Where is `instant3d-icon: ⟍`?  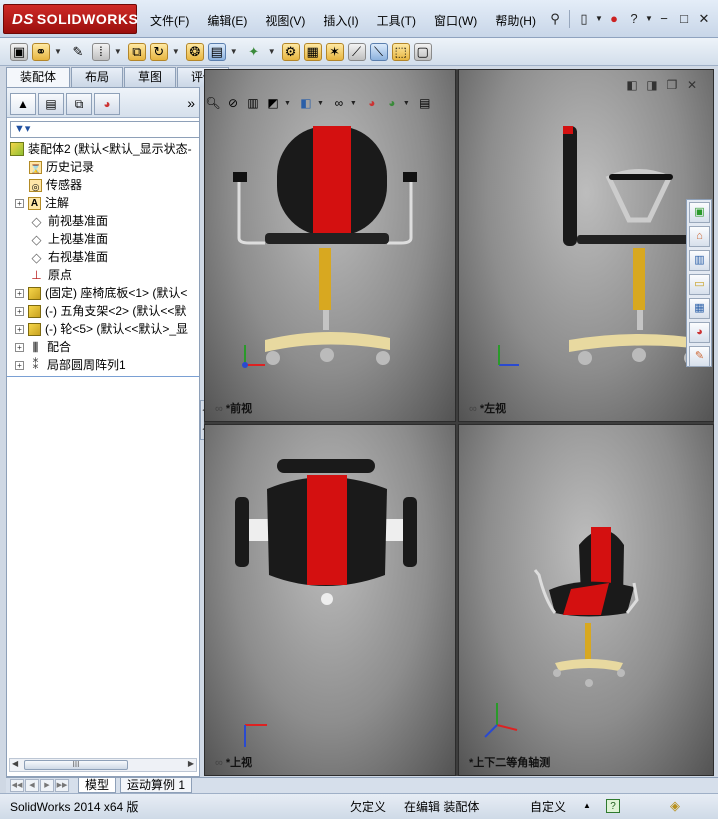 instant3d-icon: ⟍ is located at coordinates (378, 51).